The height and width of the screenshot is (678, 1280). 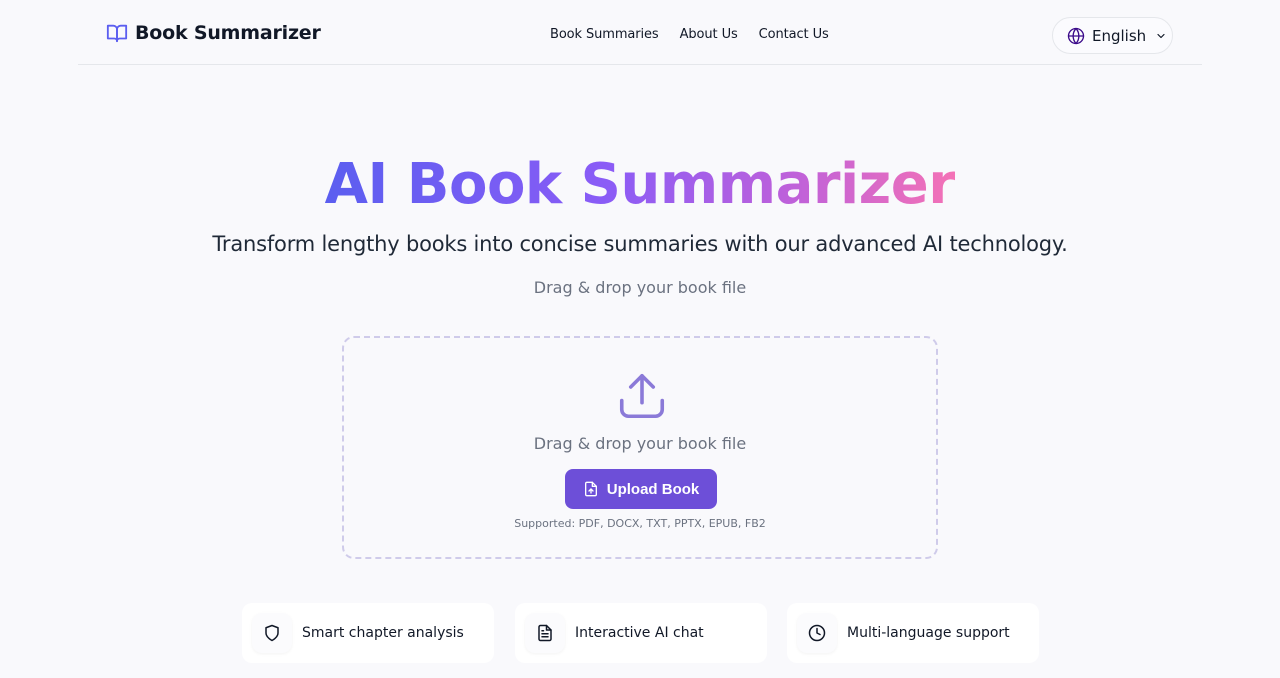 I want to click on brand-logo-link: Book Summarizer, so click(x=213, y=33).